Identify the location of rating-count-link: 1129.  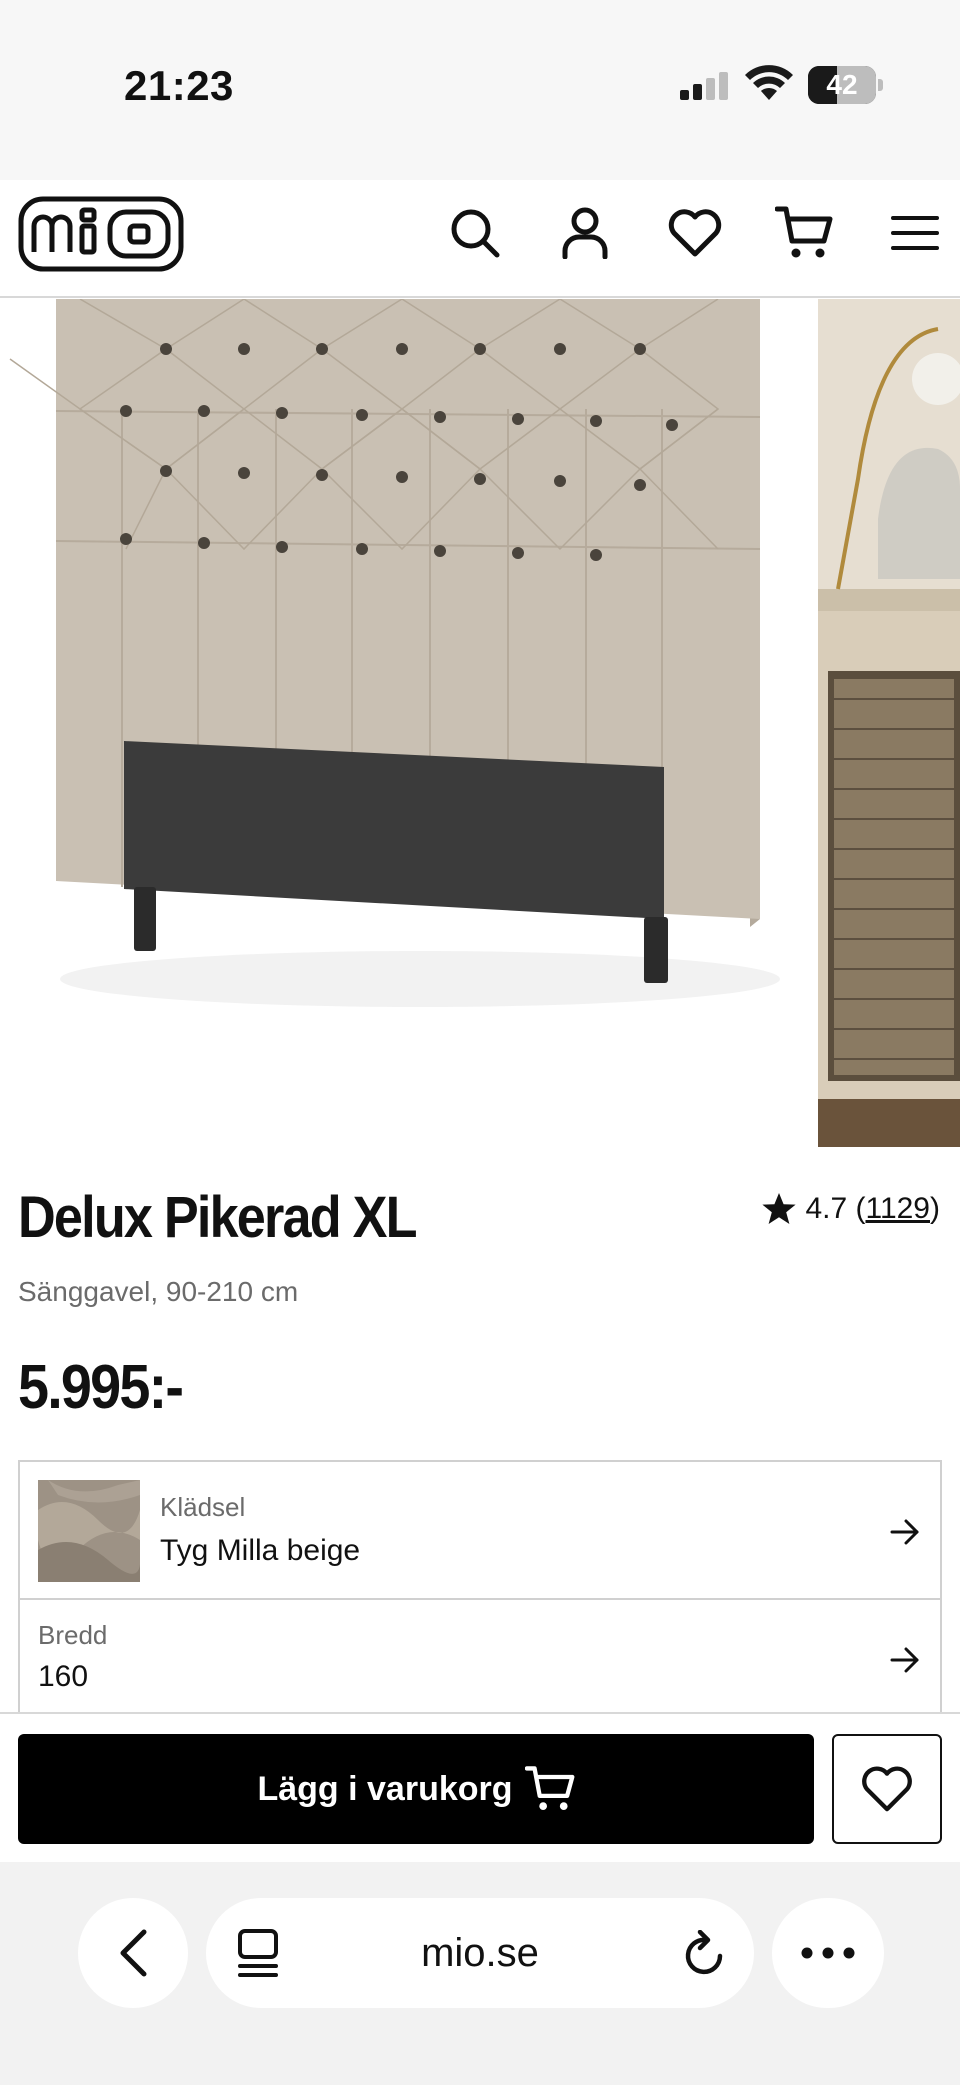
(897, 1209).